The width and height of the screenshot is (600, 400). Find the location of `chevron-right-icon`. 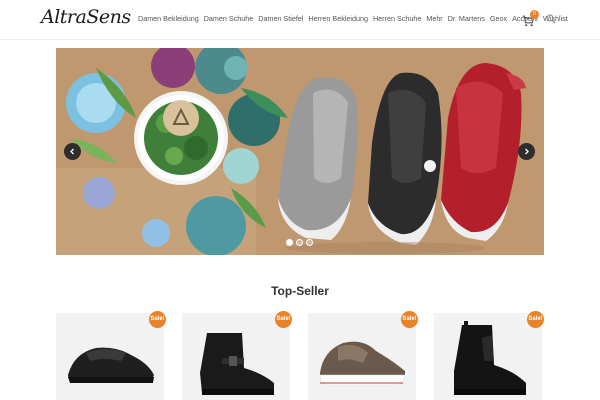

chevron-right-icon is located at coordinates (527, 151).